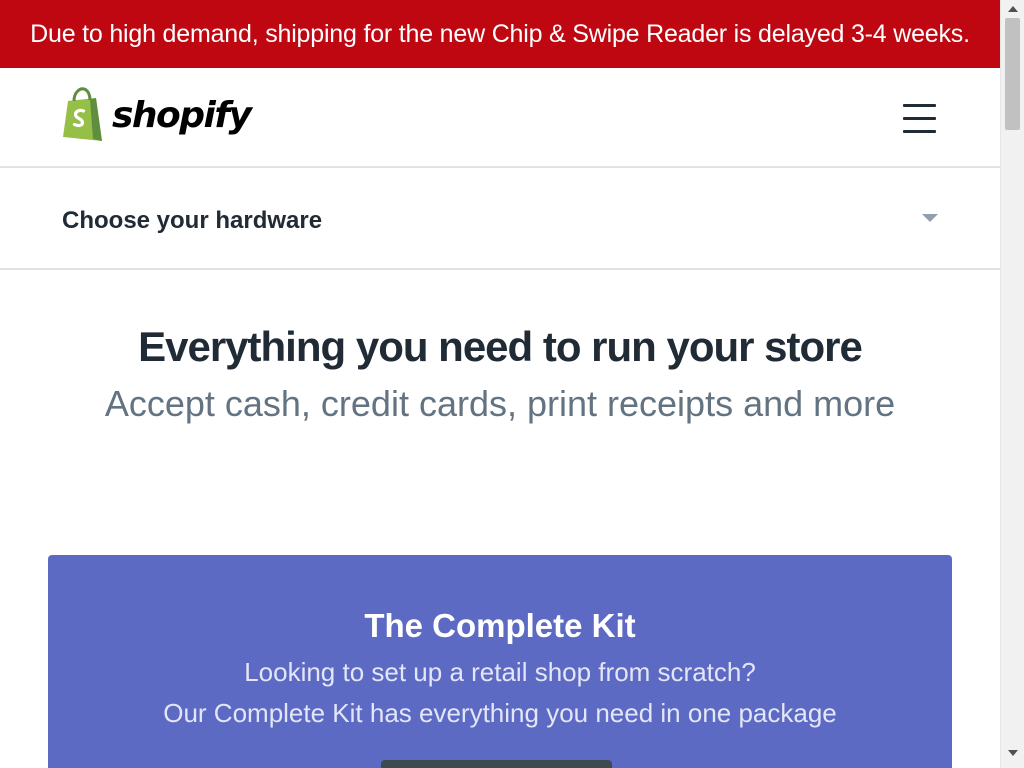 This screenshot has width=1024, height=768. What do you see at coordinates (496, 764) in the screenshot?
I see `kit-cta-button` at bounding box center [496, 764].